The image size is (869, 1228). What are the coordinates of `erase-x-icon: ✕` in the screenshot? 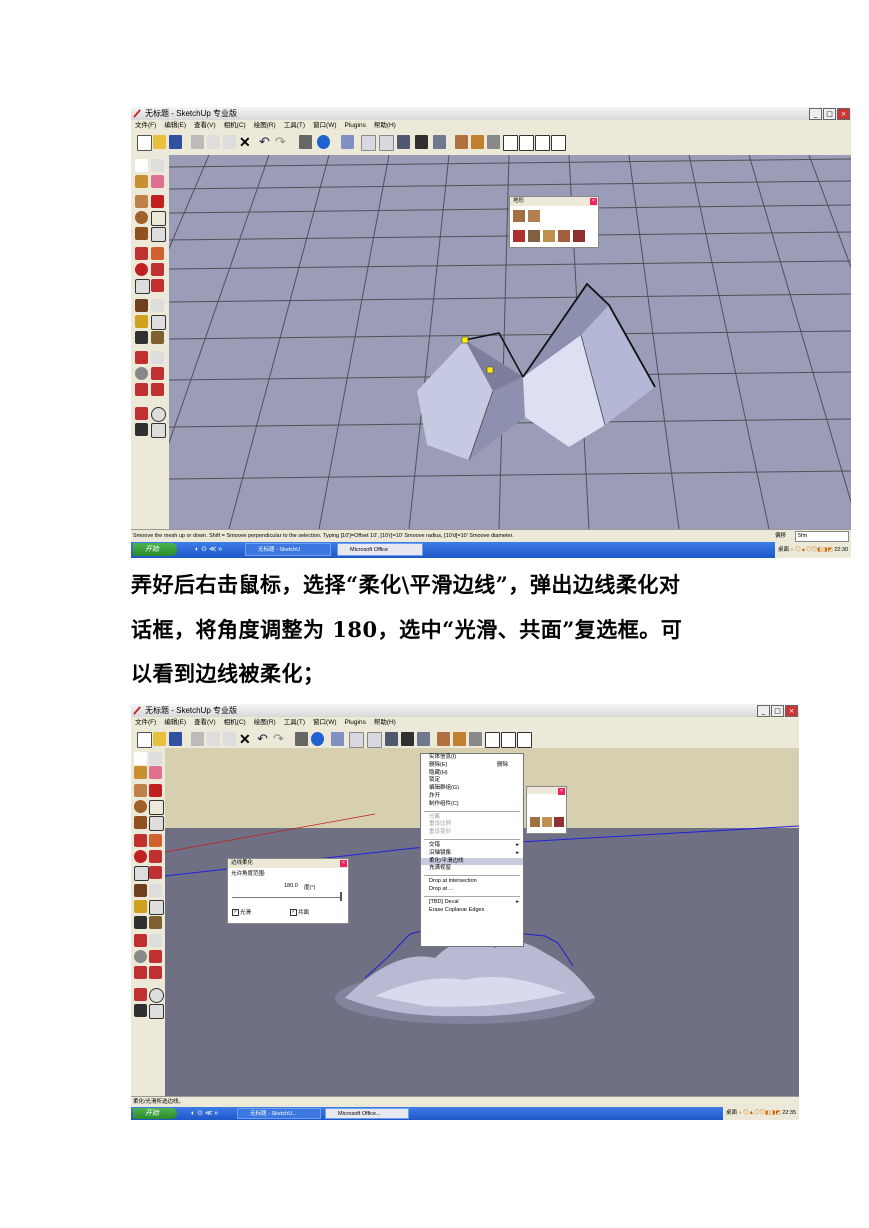 It's located at (245, 739).